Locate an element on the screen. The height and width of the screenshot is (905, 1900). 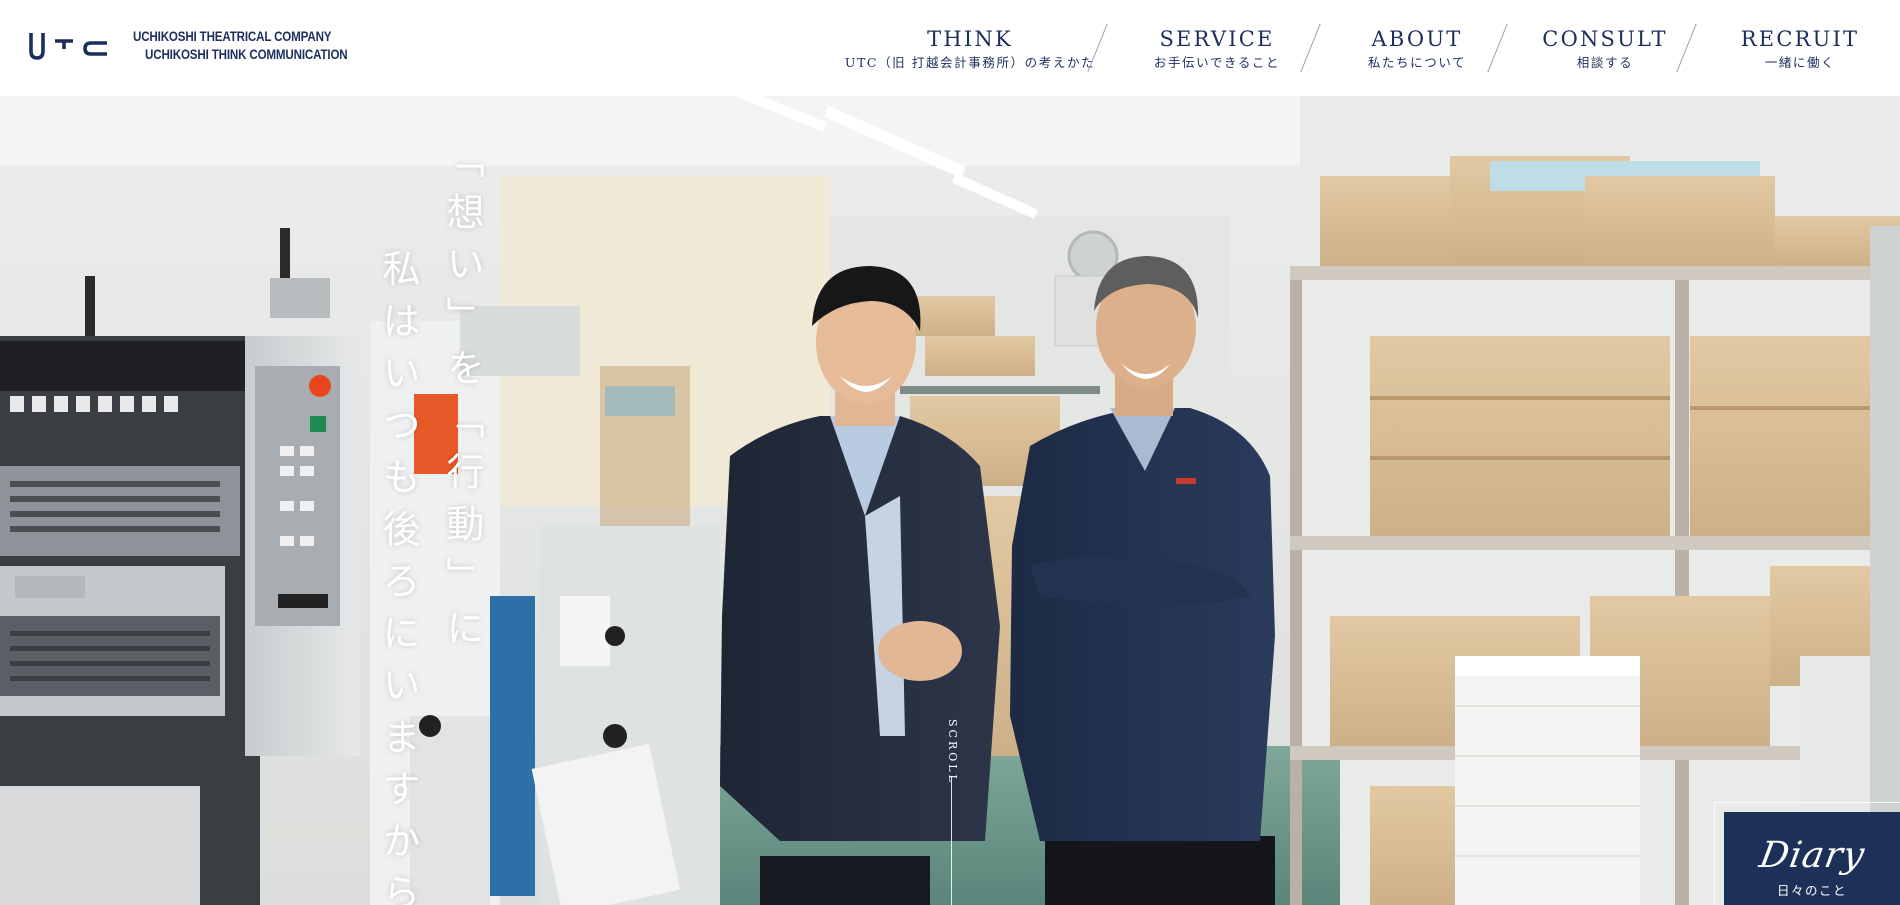
nav-service-label: SERVICE is located at coordinates (1217, 39).